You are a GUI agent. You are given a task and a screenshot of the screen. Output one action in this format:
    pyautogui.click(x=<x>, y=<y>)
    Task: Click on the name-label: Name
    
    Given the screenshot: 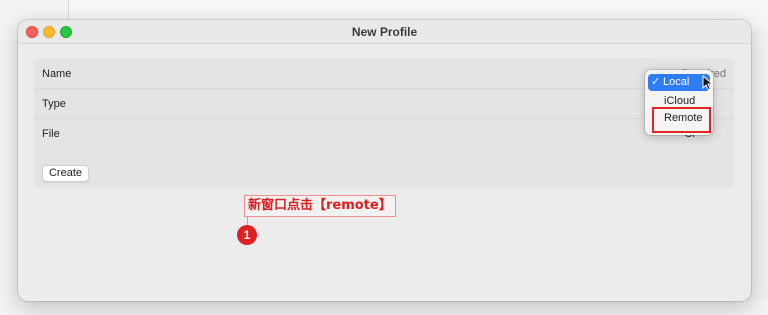 What is the action you would take?
    pyautogui.click(x=57, y=74)
    